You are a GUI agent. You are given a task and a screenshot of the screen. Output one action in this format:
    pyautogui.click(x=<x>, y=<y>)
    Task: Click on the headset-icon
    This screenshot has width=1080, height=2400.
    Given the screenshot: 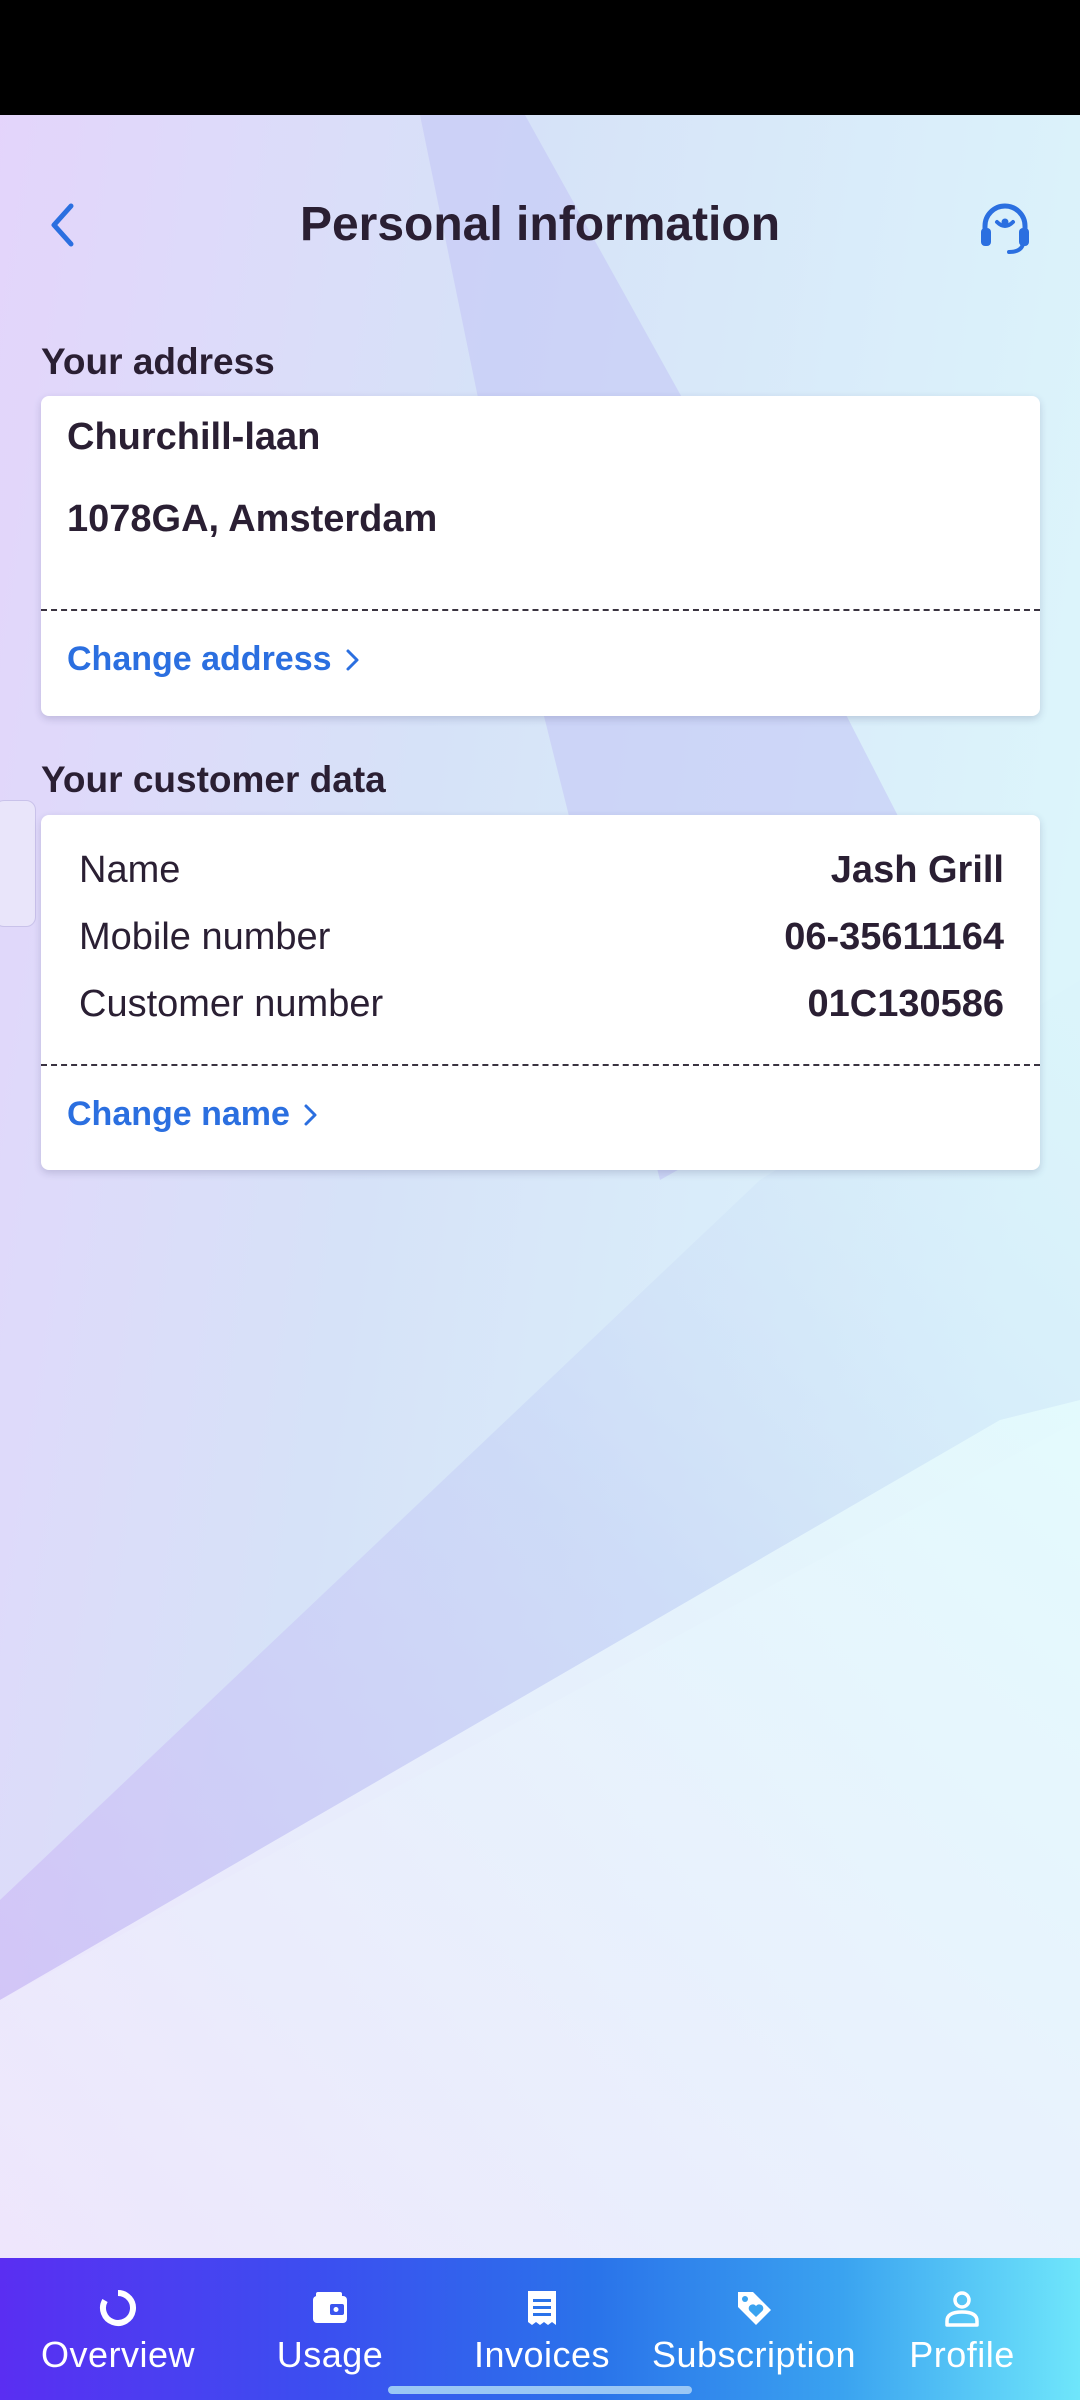 What is the action you would take?
    pyautogui.click(x=1005, y=228)
    